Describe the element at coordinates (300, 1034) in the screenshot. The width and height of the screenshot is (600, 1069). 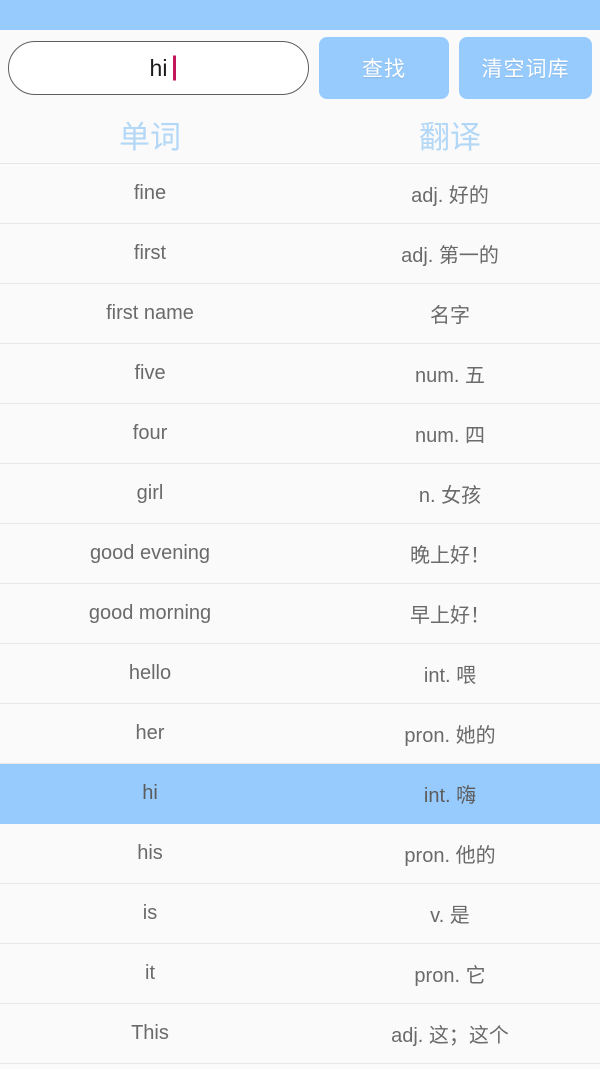
I see `table-row: This adj. 这；这个` at that location.